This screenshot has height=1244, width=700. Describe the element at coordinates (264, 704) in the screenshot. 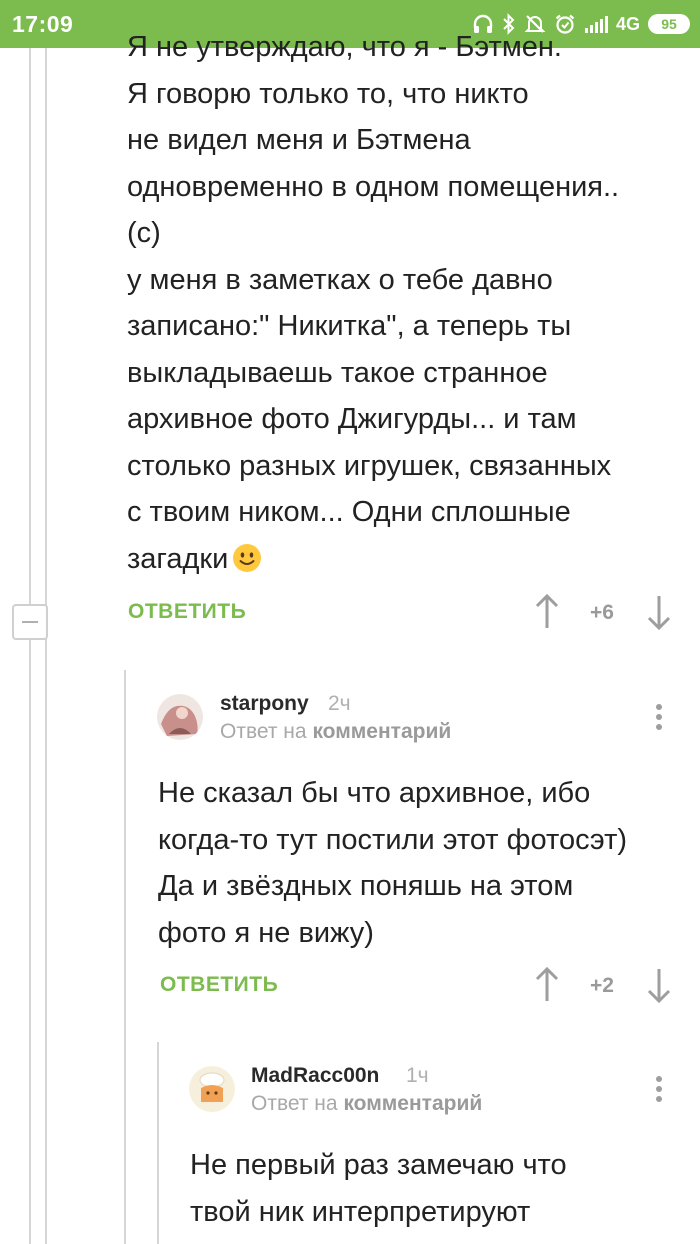

I see `username: starpony` at that location.